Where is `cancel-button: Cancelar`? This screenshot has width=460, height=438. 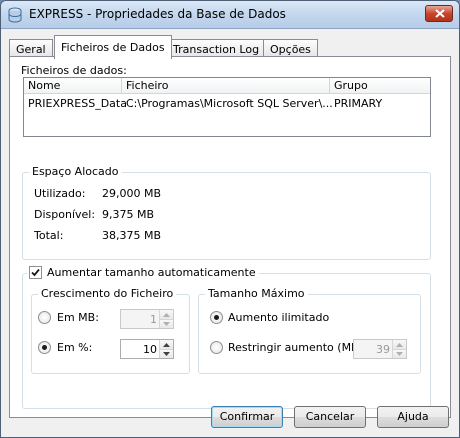 cancel-button: Cancelar is located at coordinates (330, 417).